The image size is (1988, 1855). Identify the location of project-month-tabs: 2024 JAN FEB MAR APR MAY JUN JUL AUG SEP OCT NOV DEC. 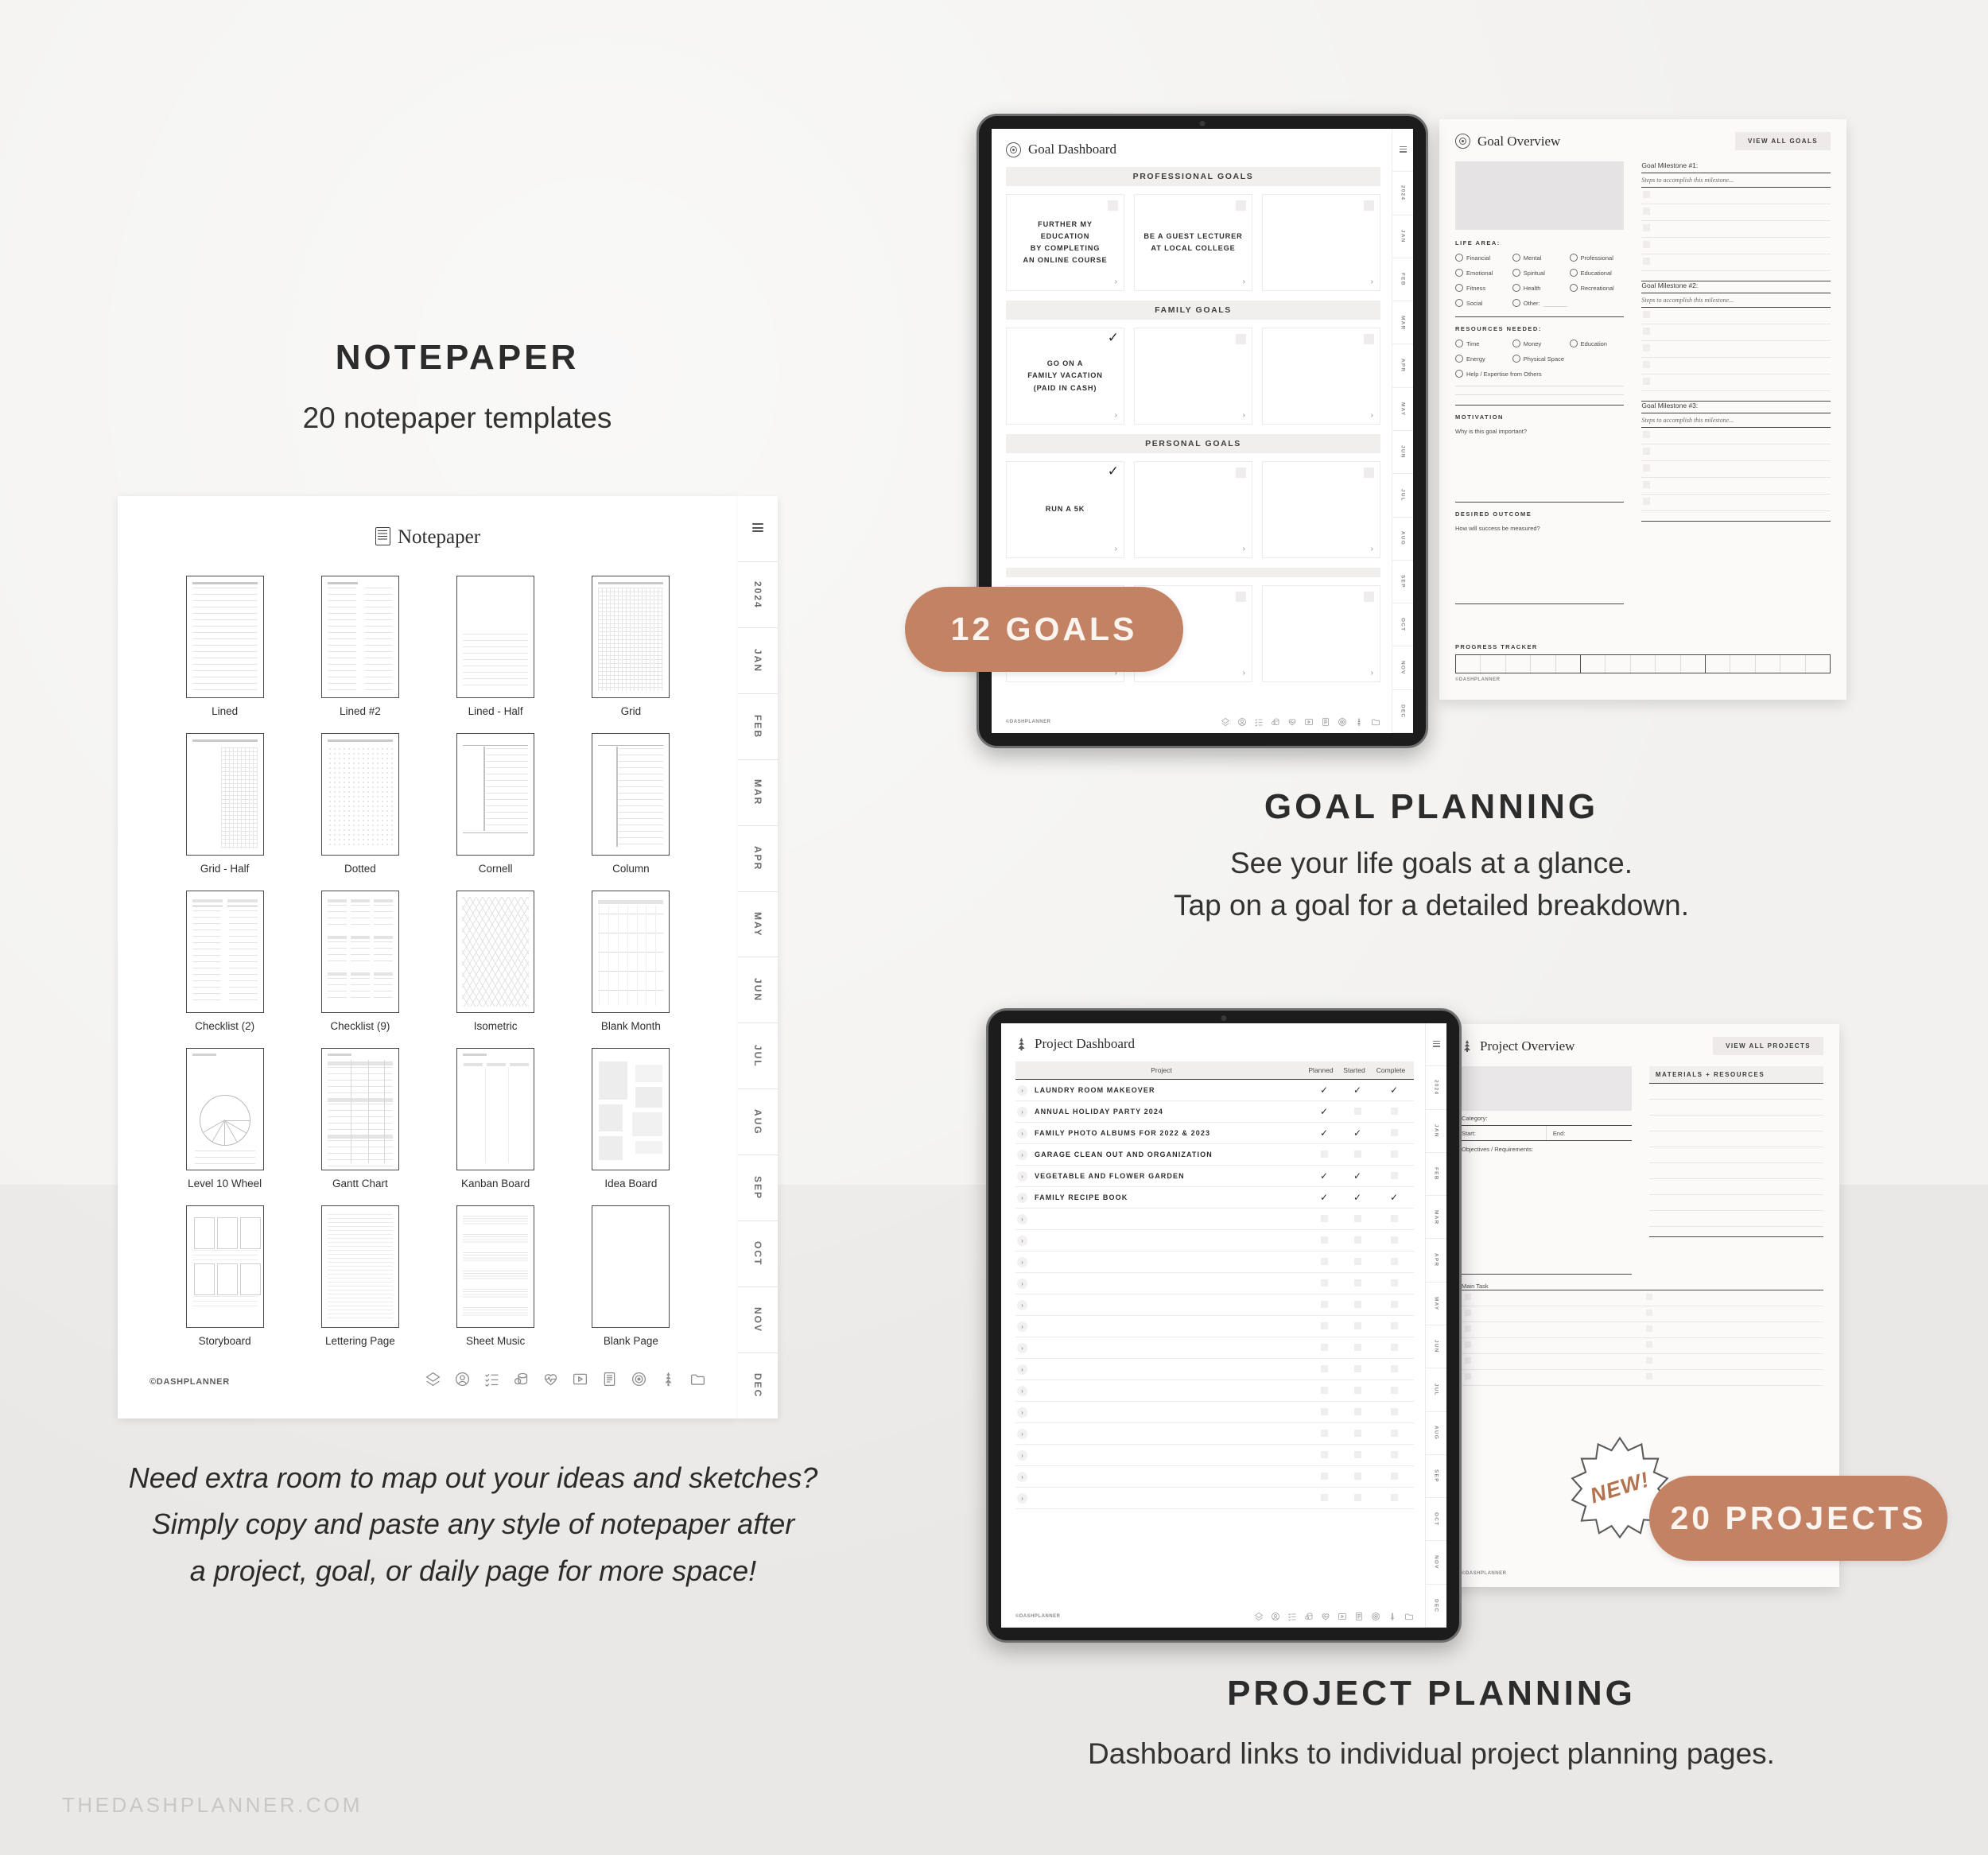
(1435, 1325).